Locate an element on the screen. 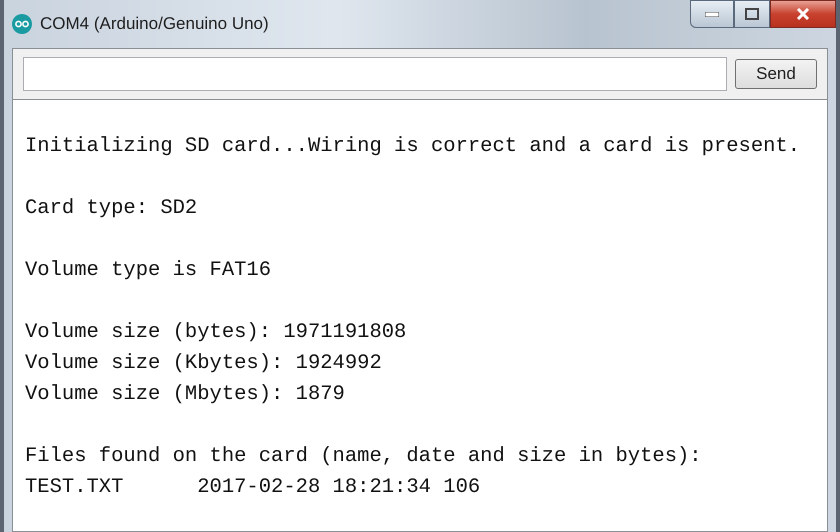 This screenshot has height=532, width=840. output-line: Volume size (bytes): 1971191808 is located at coordinates (215, 333).